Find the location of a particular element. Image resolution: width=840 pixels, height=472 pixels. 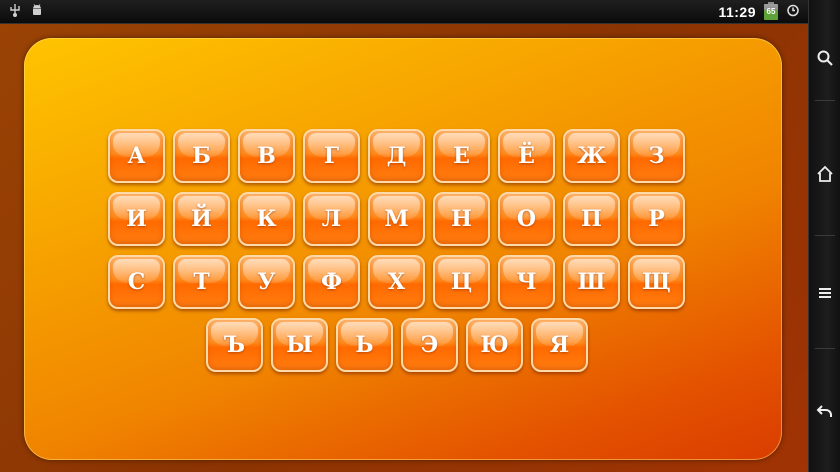

letter-key: П is located at coordinates (591, 219).